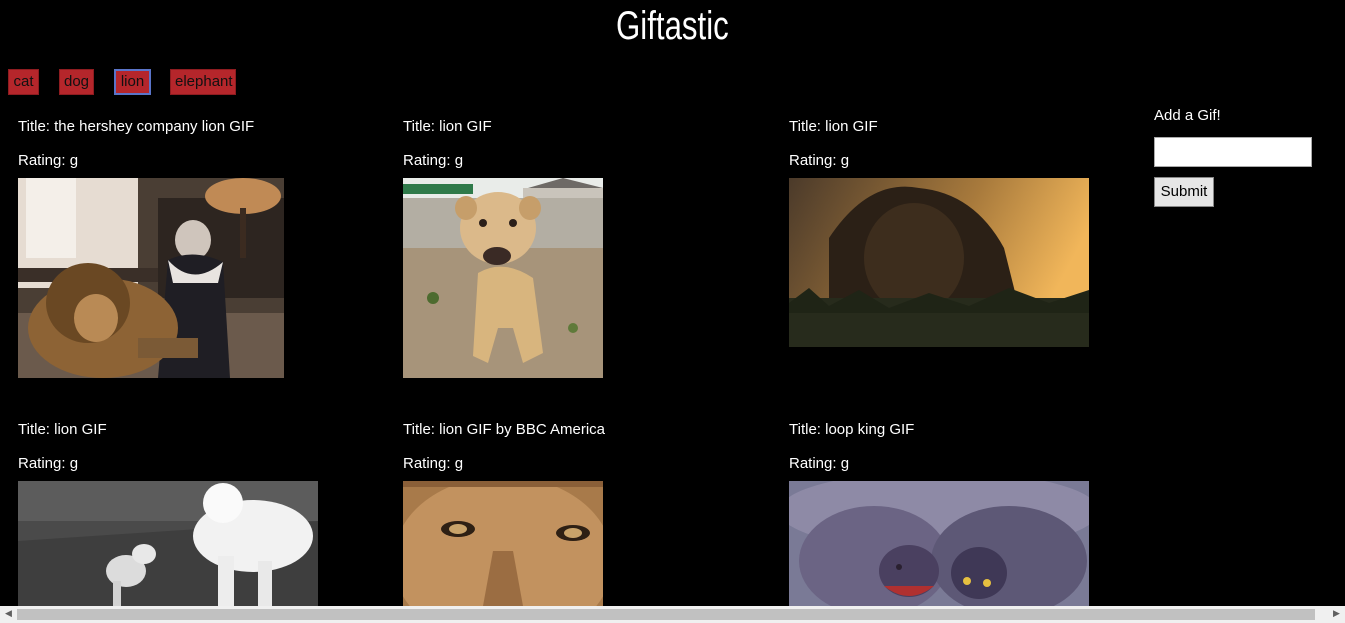  I want to click on gif-image-white-lion-and-puppy, so click(168, 543).